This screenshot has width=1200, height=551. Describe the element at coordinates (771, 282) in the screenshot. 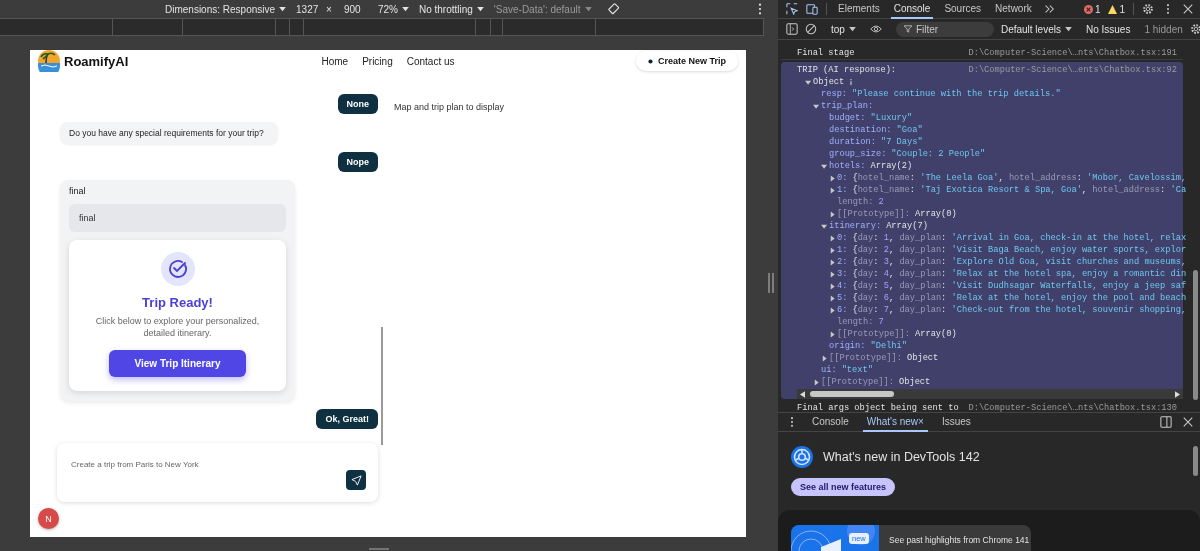

I see `panel-resize-handle-icon` at that location.